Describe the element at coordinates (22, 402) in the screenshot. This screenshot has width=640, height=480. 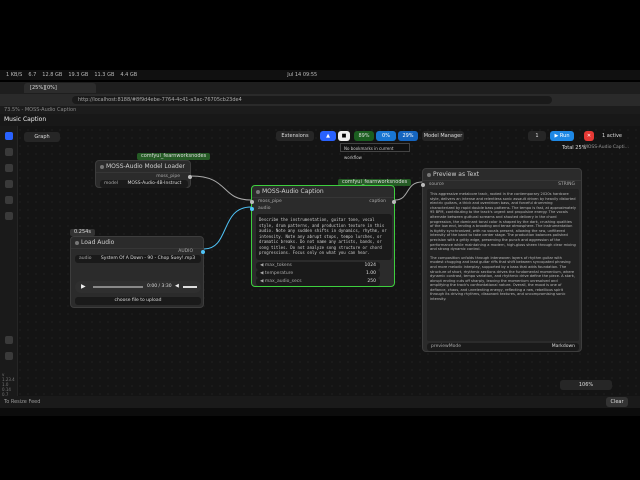
I see `status-text: To Resize Feed` at that location.